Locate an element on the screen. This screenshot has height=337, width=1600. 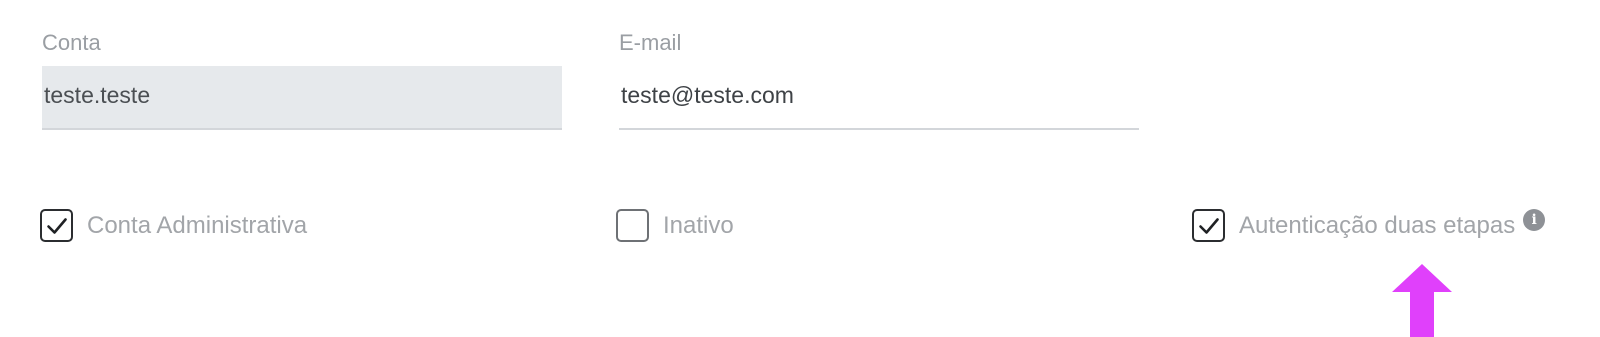
two-factor-checkbox-box is located at coordinates (1208, 225).